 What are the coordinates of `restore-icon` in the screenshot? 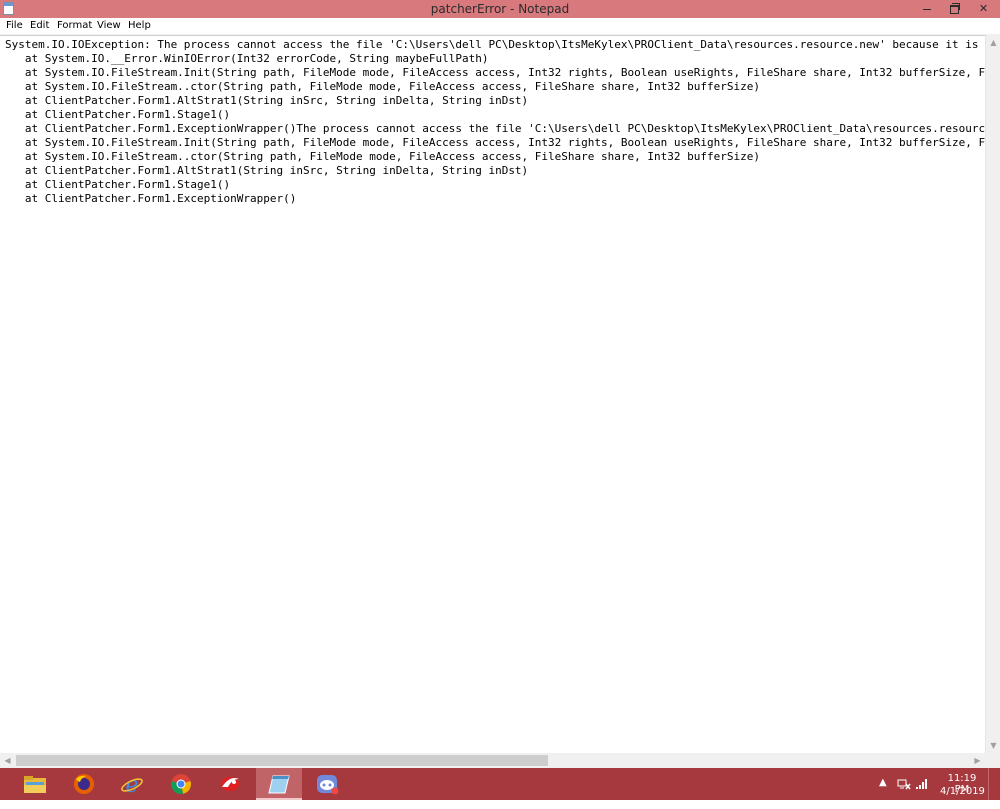 It's located at (954, 9).